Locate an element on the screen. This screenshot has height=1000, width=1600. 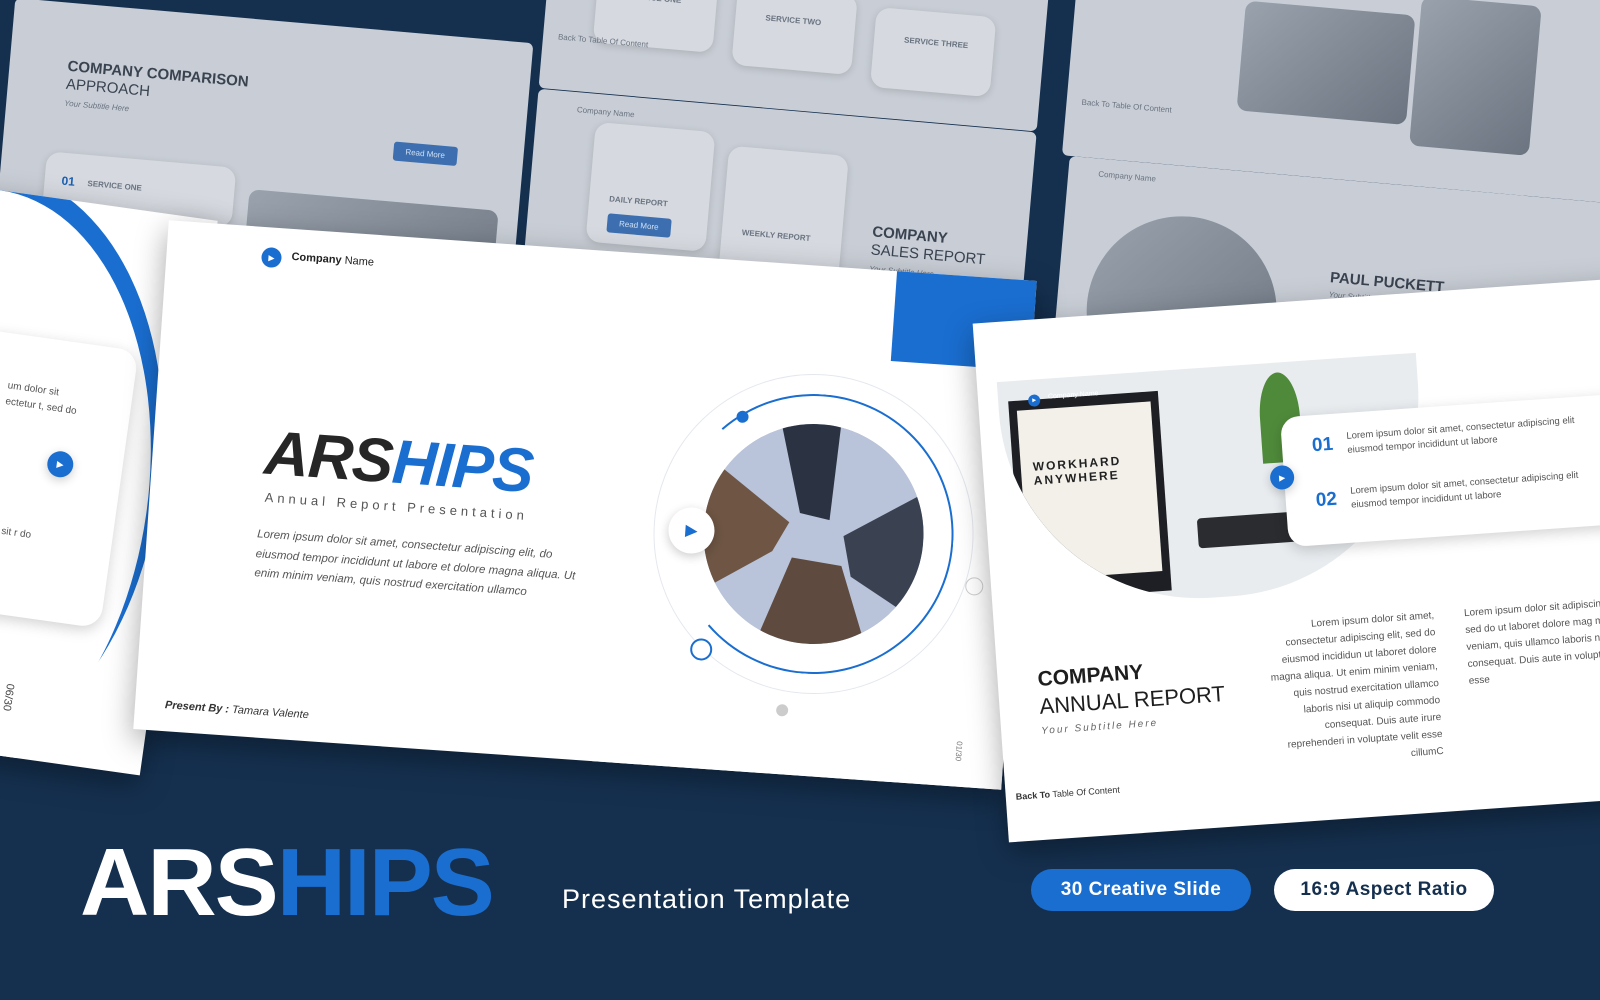
aspect-ratio-badge: 16:9 Aspect Ratio is located at coordinates (1384, 890).